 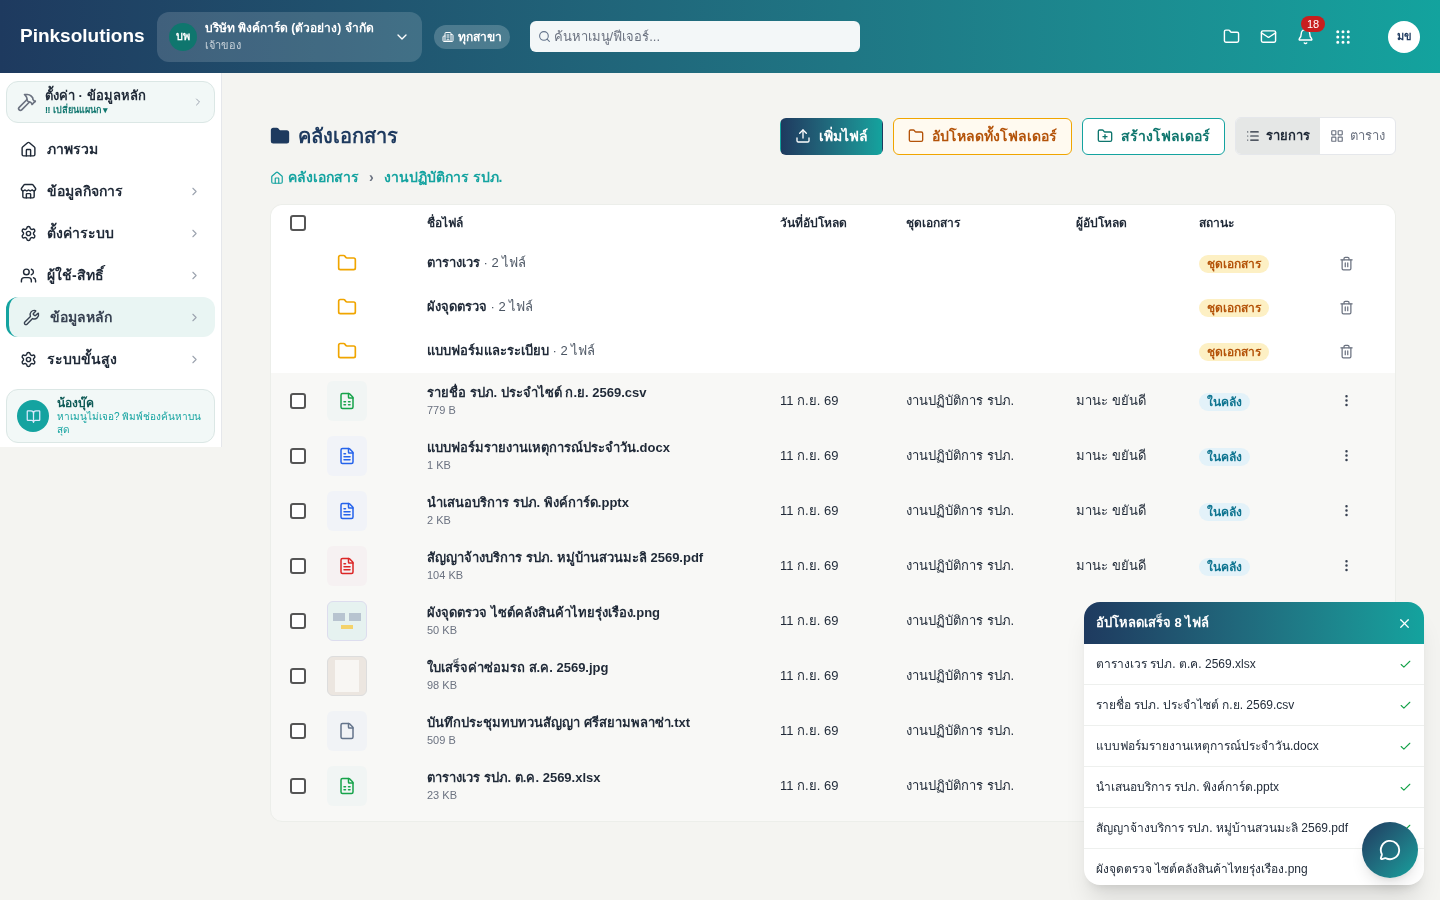 What do you see at coordinates (982, 136) in the screenshot?
I see `toolbar-button: อัปโหลดทั้งโฟลเดอร์` at bounding box center [982, 136].